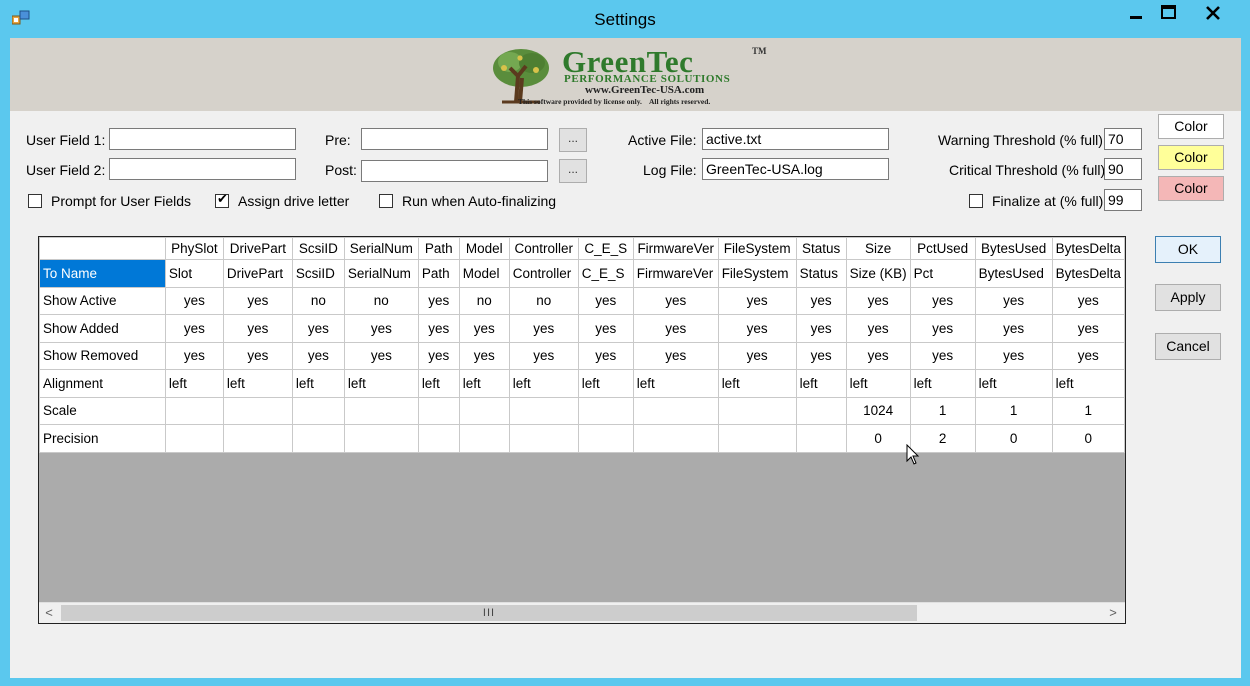 Image resolution: width=1250 pixels, height=686 pixels. What do you see at coordinates (1088, 273) in the screenshot?
I see `table-cell: BytesDelta` at bounding box center [1088, 273].